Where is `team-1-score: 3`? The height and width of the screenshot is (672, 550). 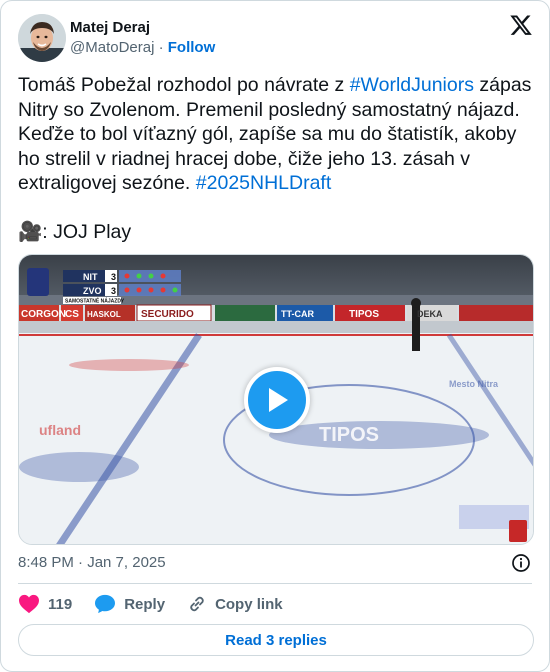 team-1-score: 3 is located at coordinates (113, 277).